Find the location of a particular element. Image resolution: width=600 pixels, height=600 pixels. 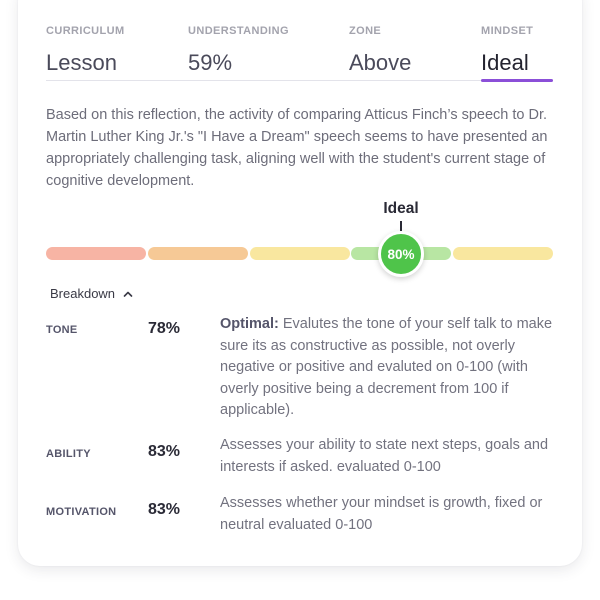

metric-value: Above is located at coordinates (380, 62).